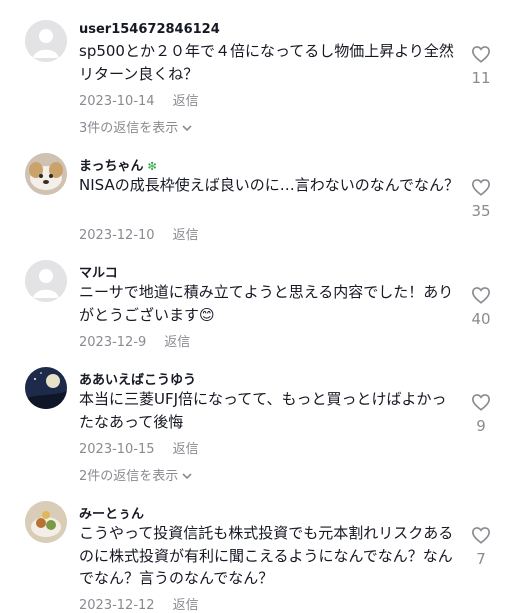  What do you see at coordinates (129, 476) in the screenshot?
I see `view-replies-label: 2件の返信を表示` at bounding box center [129, 476].